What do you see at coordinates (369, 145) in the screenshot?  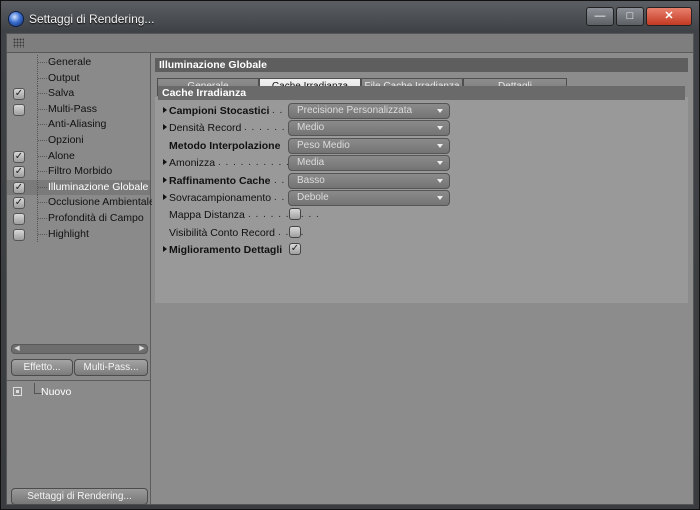 I see `param-dropdown: Peso Medio` at bounding box center [369, 145].